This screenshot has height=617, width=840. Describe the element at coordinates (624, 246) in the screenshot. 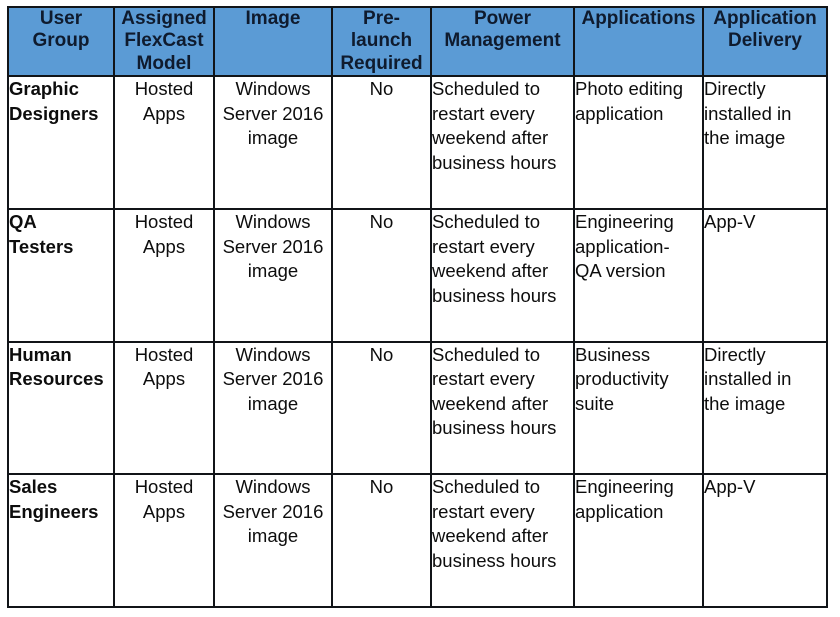

I see `cell-applications-text: Engineering application- QA version` at that location.